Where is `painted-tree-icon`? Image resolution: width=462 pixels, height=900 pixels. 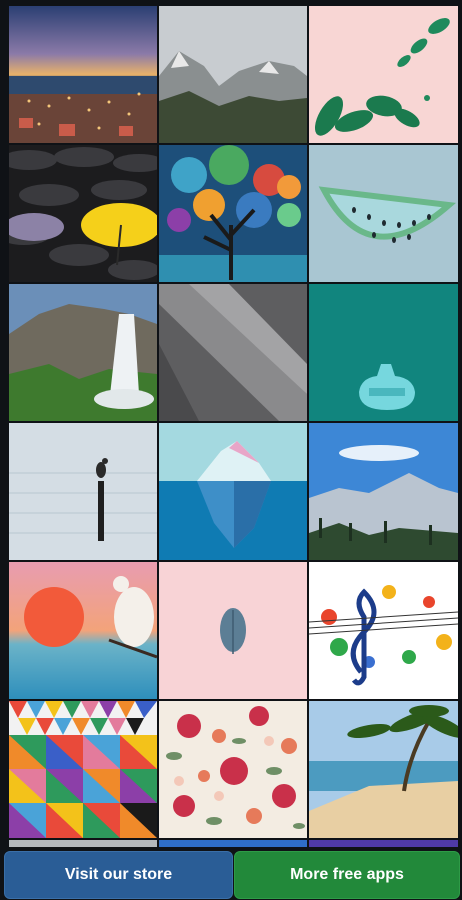 painted-tree-icon is located at coordinates (233, 213).